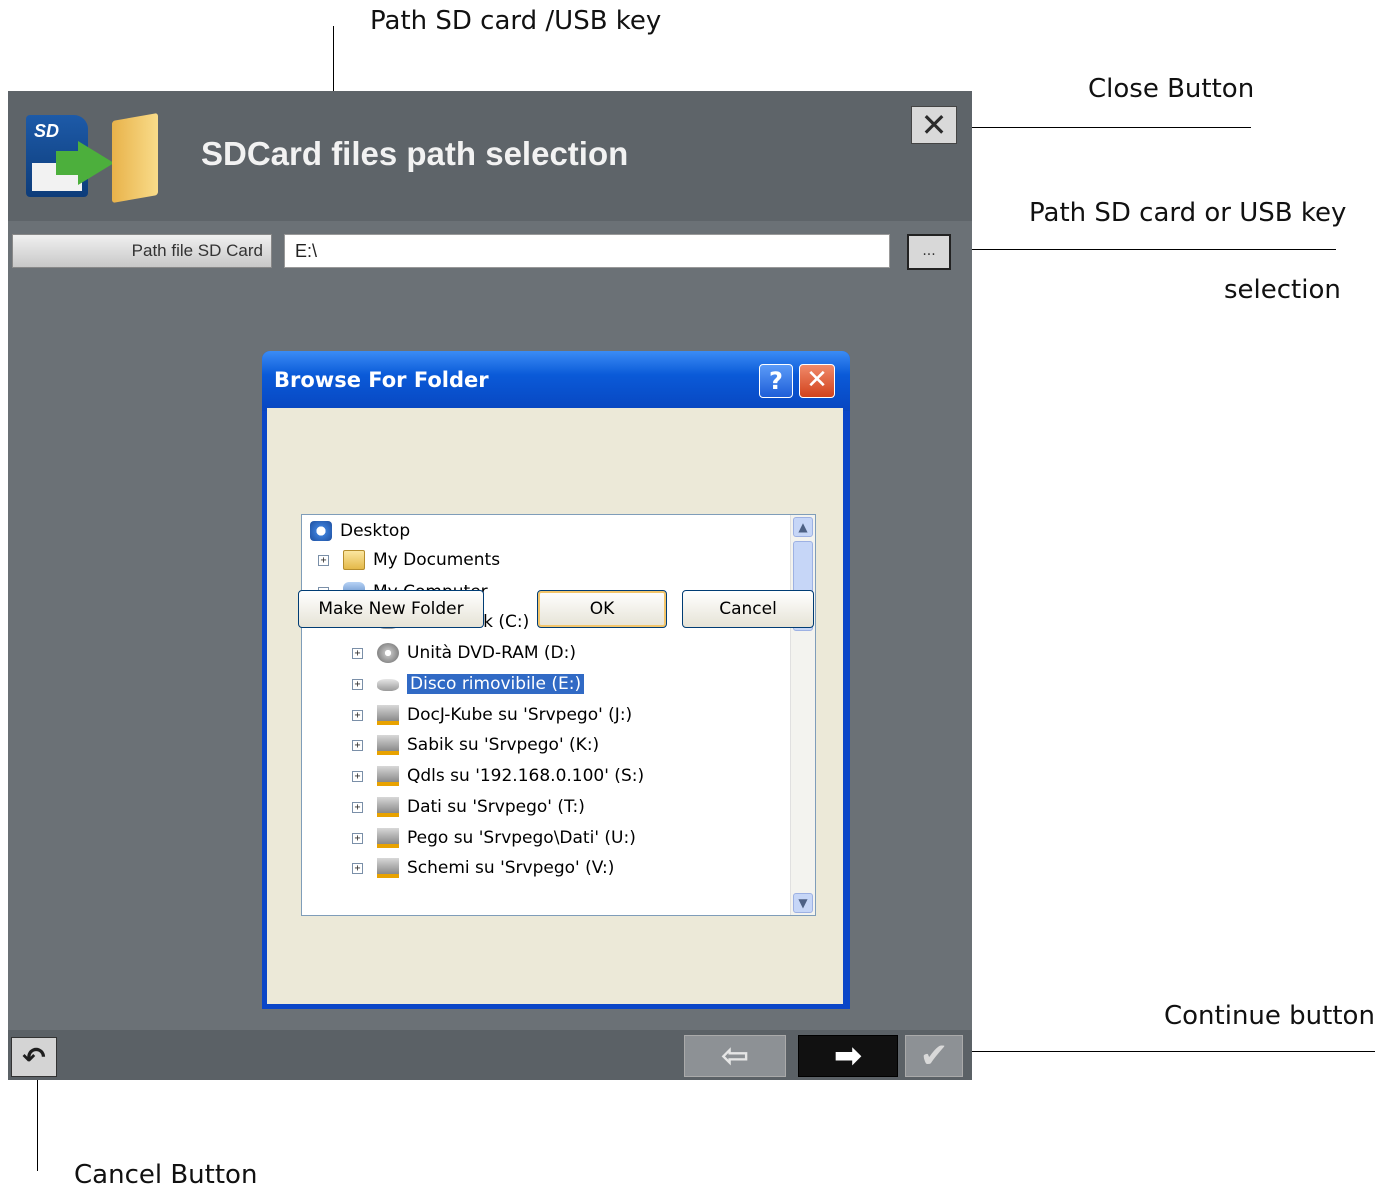 The image size is (1395, 1192). Describe the element at coordinates (388, 685) in the screenshot. I see `disk-icon` at that location.